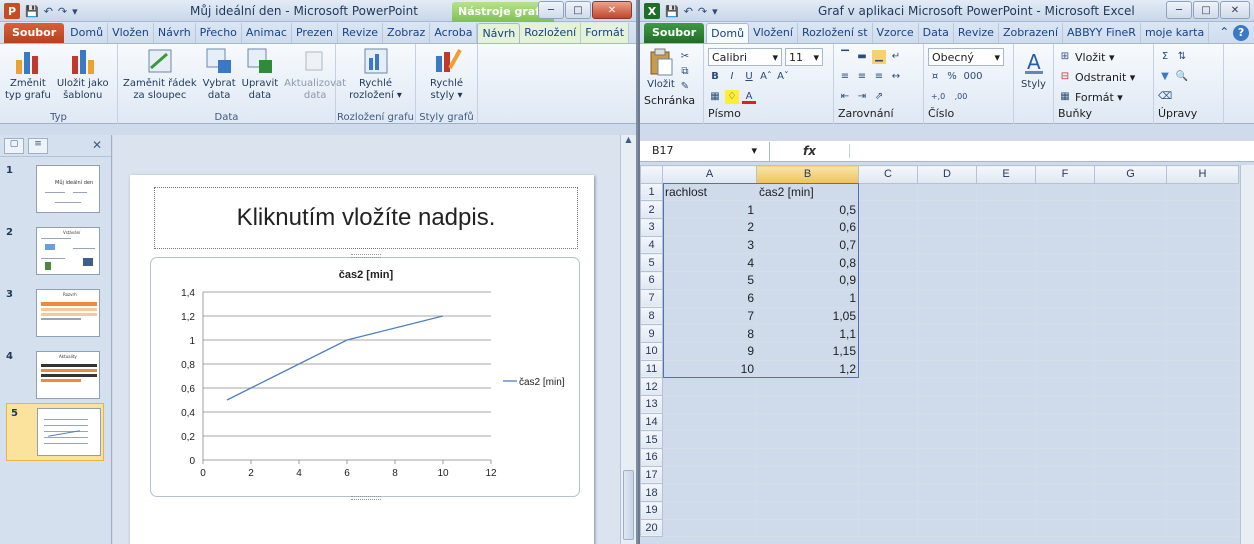  I want to click on row-header: 11, so click(651, 369).